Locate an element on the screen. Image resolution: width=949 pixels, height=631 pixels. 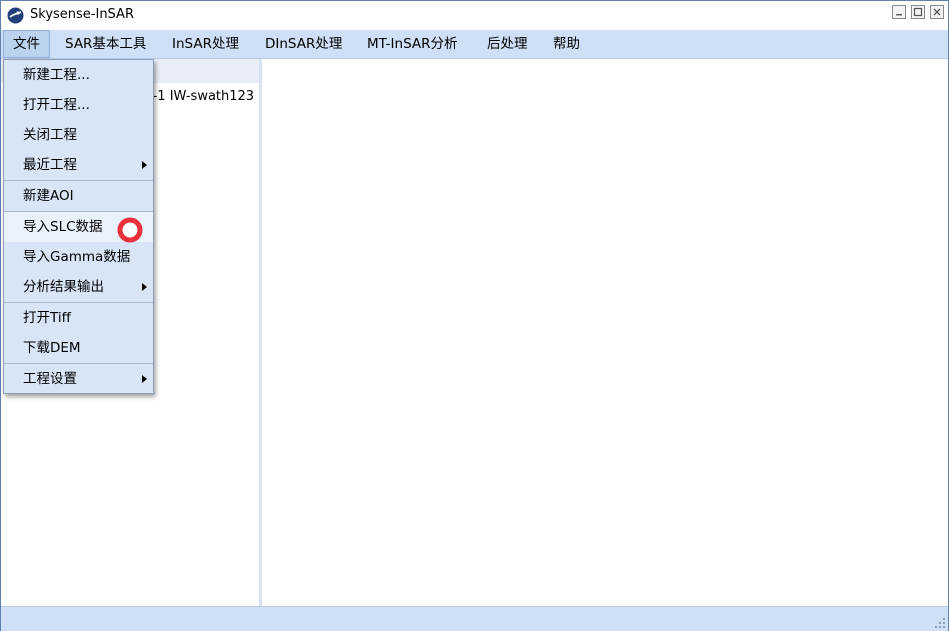
close-button is located at coordinates (937, 12).